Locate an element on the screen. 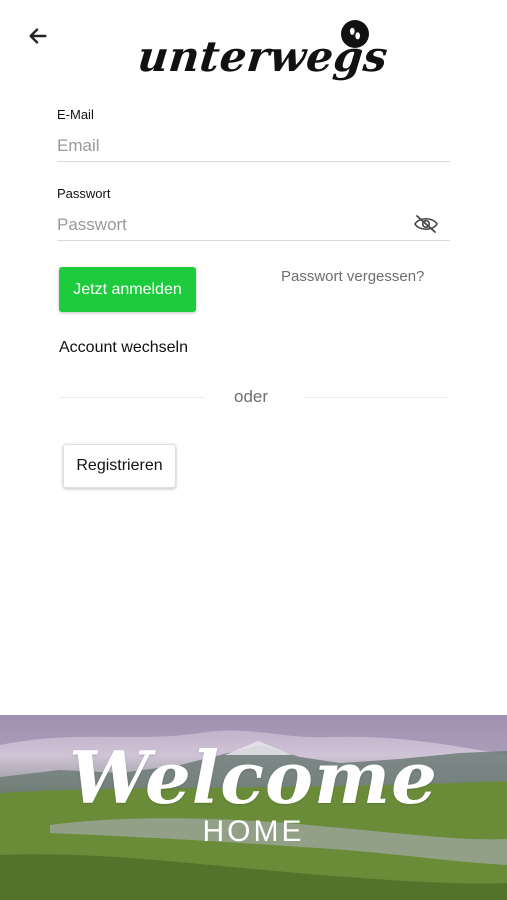  divider-line-left is located at coordinates (132, 397).